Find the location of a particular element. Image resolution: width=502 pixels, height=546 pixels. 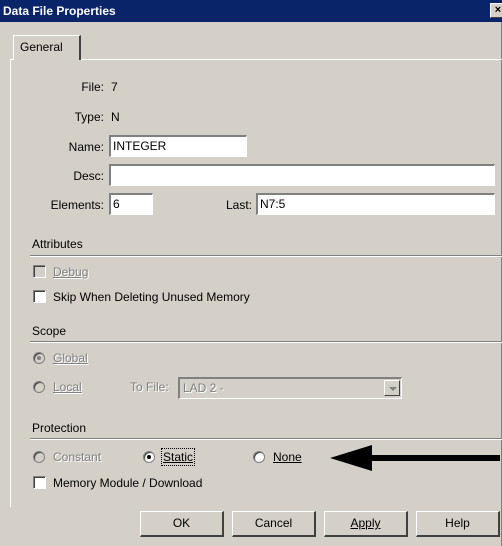

local-radio is located at coordinates (39, 387).